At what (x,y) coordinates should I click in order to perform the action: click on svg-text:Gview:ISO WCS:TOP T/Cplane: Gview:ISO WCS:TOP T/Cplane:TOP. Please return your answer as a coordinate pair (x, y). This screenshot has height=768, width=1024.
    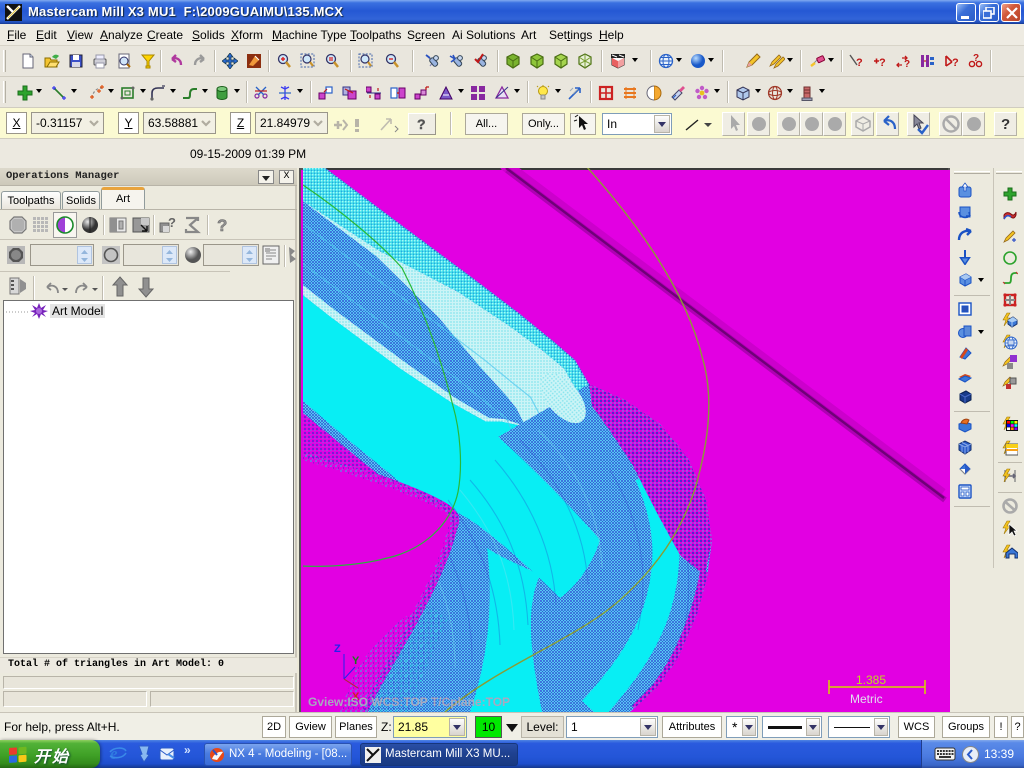
    Looking at the image, I should click on (409, 702).